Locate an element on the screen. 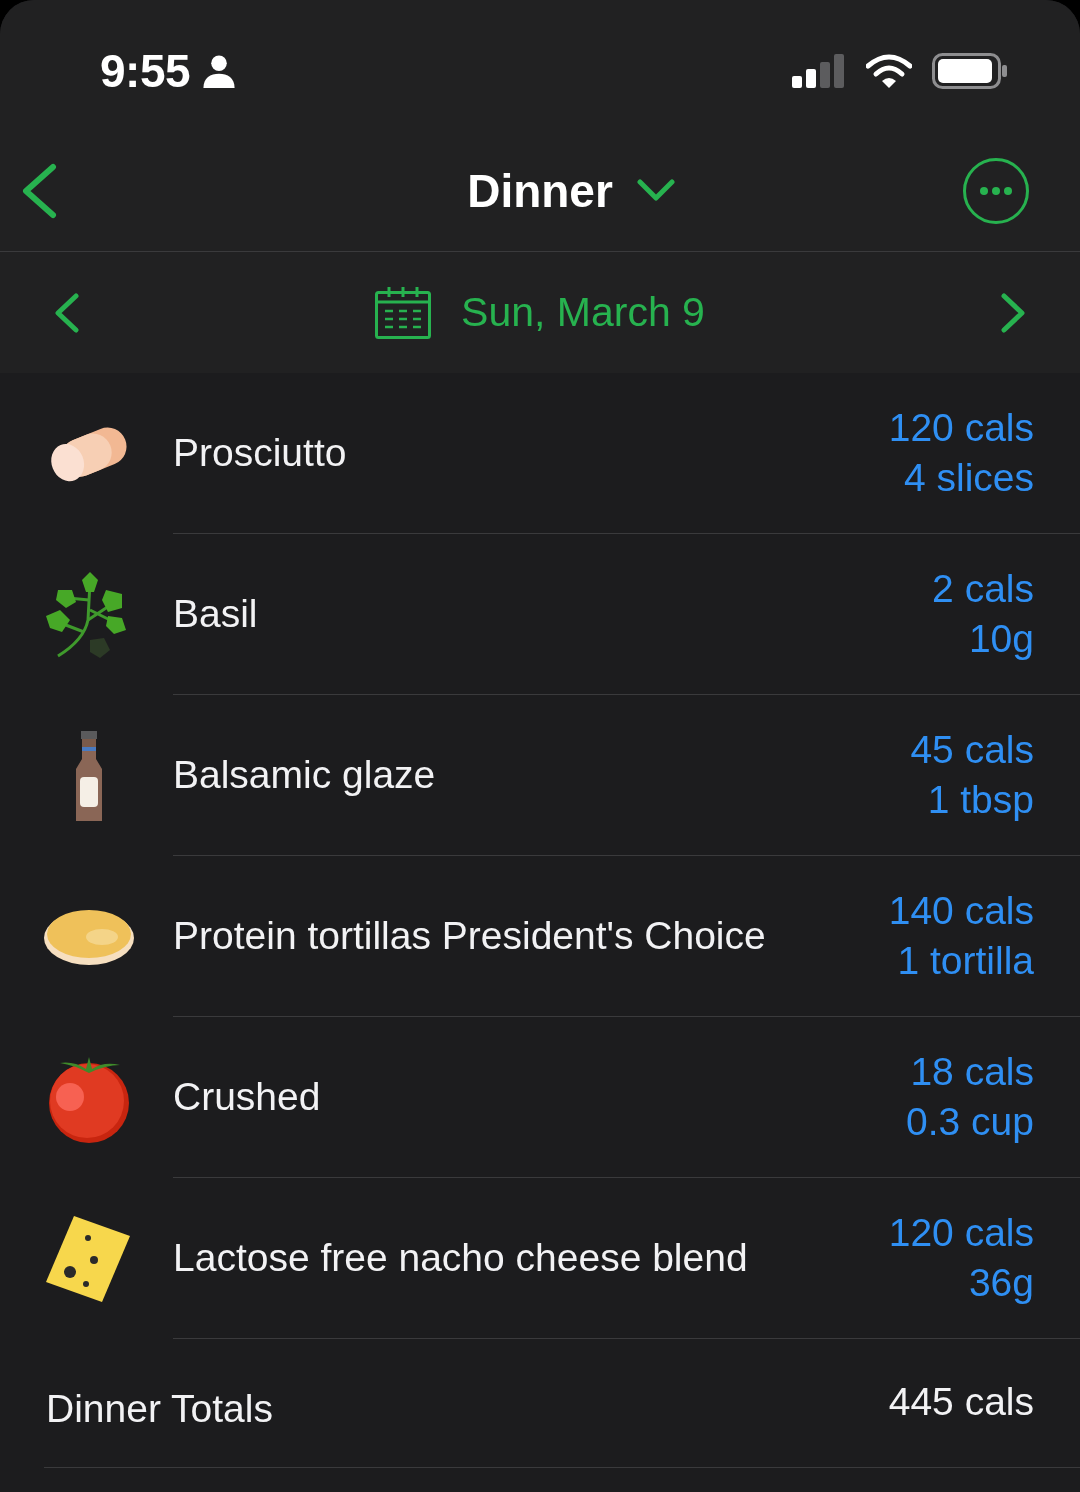 This screenshot has width=1080, height=1492. totals-label: Dinner Totals is located at coordinates (159, 1409).